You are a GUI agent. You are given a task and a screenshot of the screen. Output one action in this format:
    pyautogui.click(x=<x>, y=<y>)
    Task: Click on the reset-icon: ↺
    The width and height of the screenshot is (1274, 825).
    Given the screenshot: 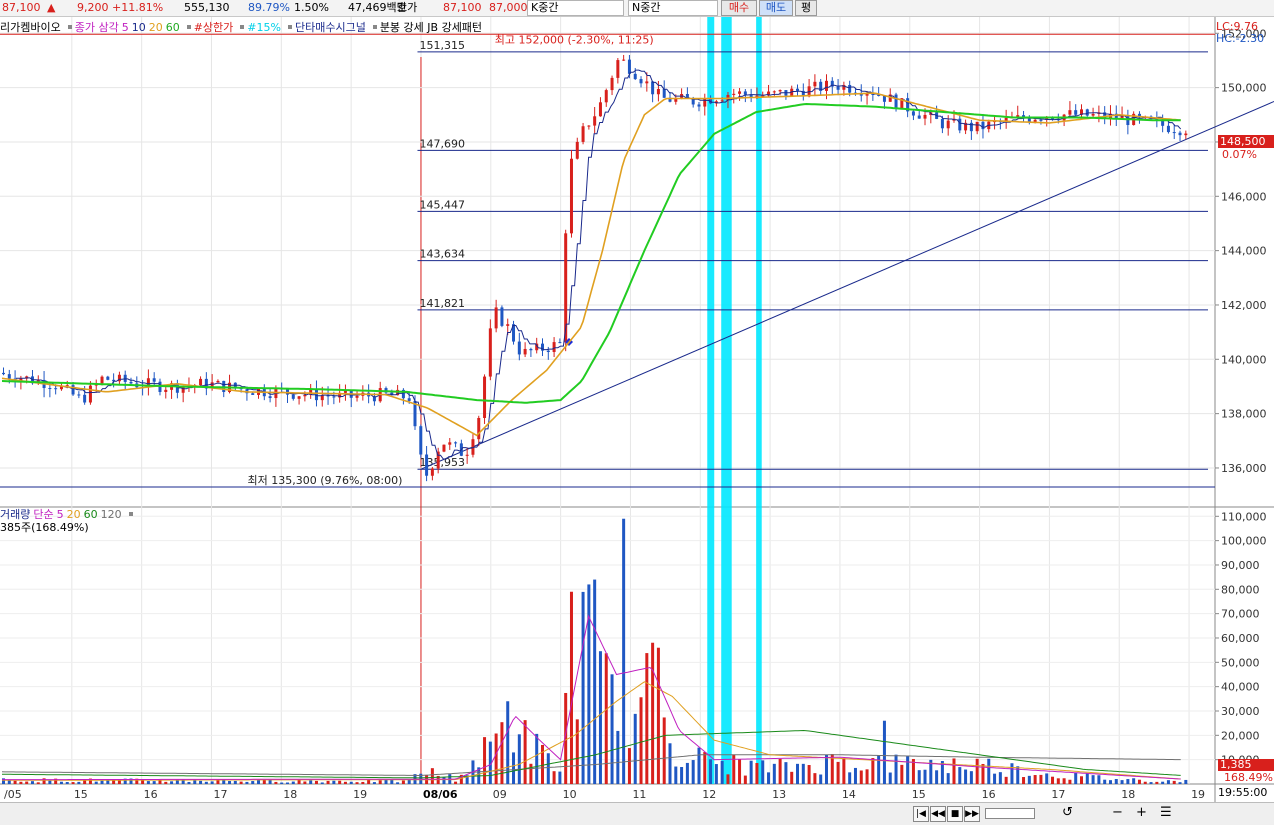 What is the action you would take?
    pyautogui.click(x=1067, y=813)
    